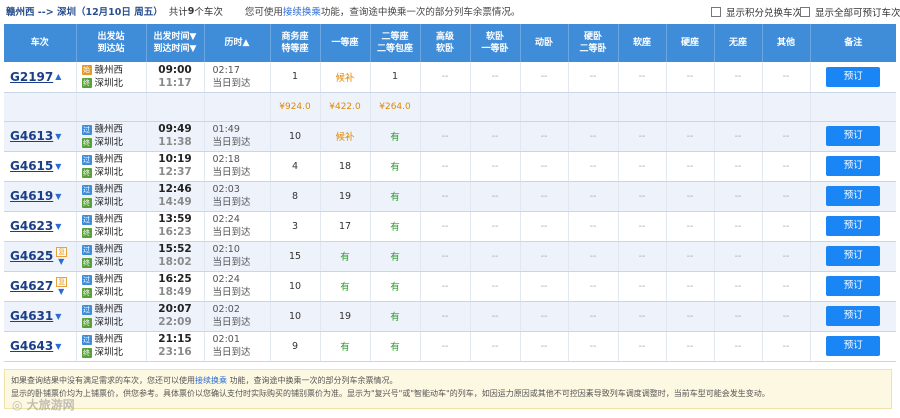 This screenshot has width=900, height=418. What do you see at coordinates (850, 12) in the screenshot?
I see `all-bookable-checkbox: 显示全部可预订车次` at bounding box center [850, 12].